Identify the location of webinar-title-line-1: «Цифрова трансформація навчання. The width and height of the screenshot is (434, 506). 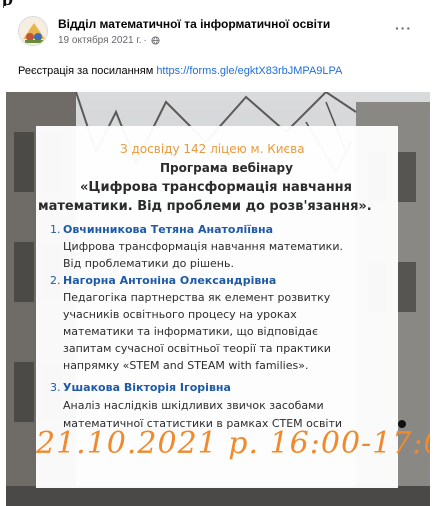
(216, 187).